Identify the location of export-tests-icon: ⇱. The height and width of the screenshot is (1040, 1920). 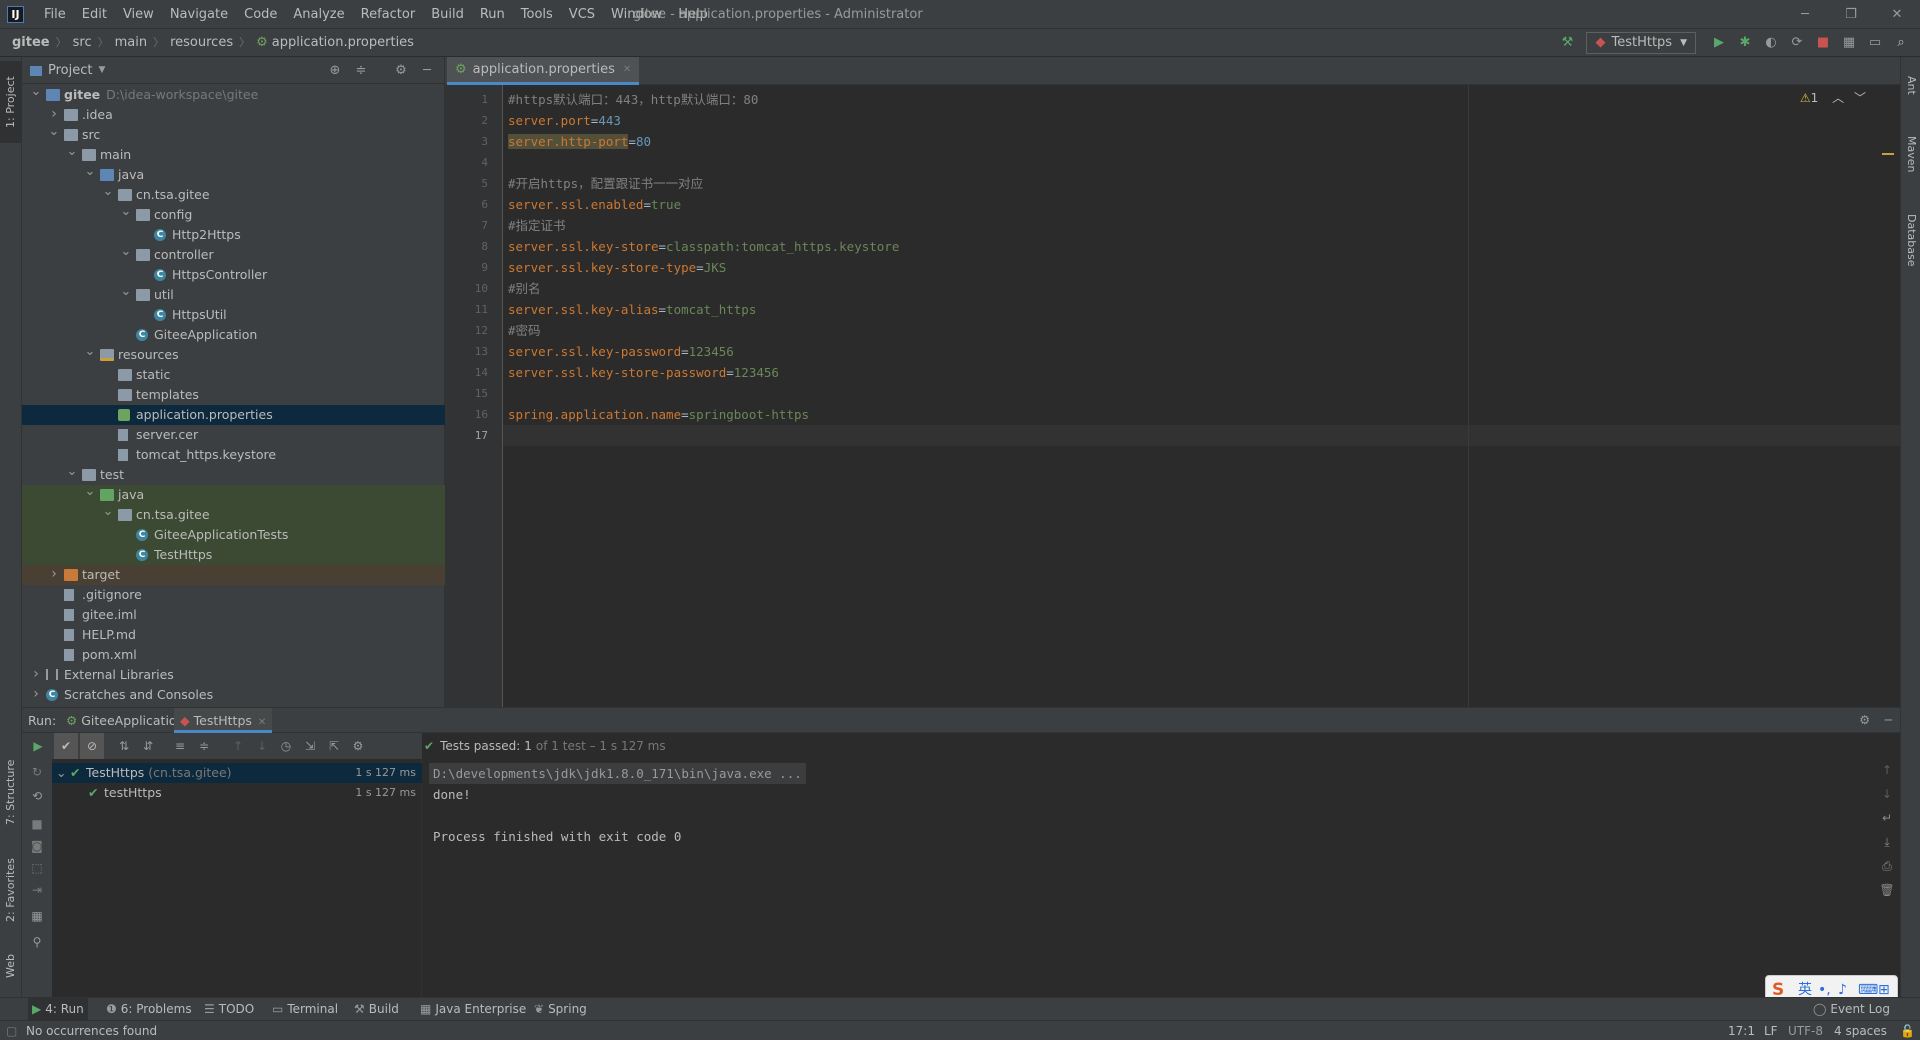
(334, 746).